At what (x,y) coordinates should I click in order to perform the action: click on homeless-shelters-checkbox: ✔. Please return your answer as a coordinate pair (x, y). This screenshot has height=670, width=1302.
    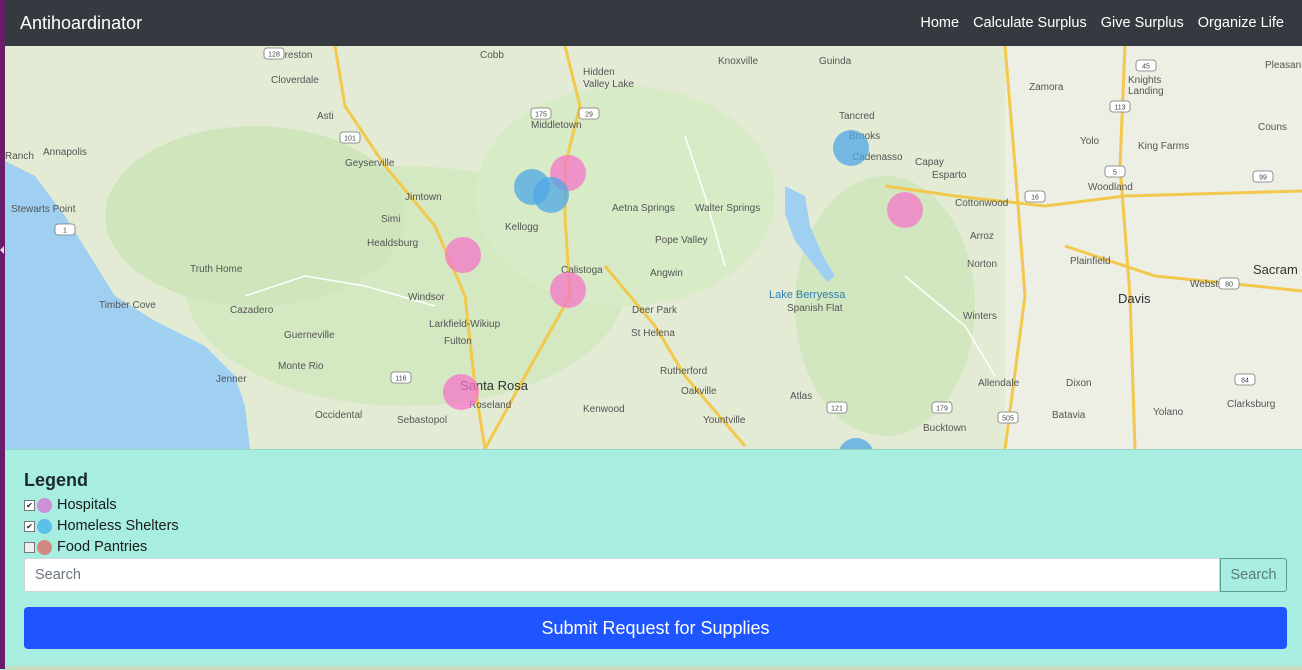
    Looking at the image, I should click on (29, 526).